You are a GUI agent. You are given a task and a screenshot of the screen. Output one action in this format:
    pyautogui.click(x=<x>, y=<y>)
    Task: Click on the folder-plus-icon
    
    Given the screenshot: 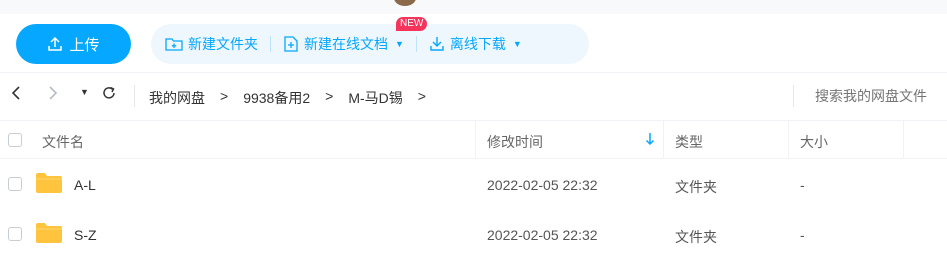 What is the action you would take?
    pyautogui.click(x=174, y=44)
    